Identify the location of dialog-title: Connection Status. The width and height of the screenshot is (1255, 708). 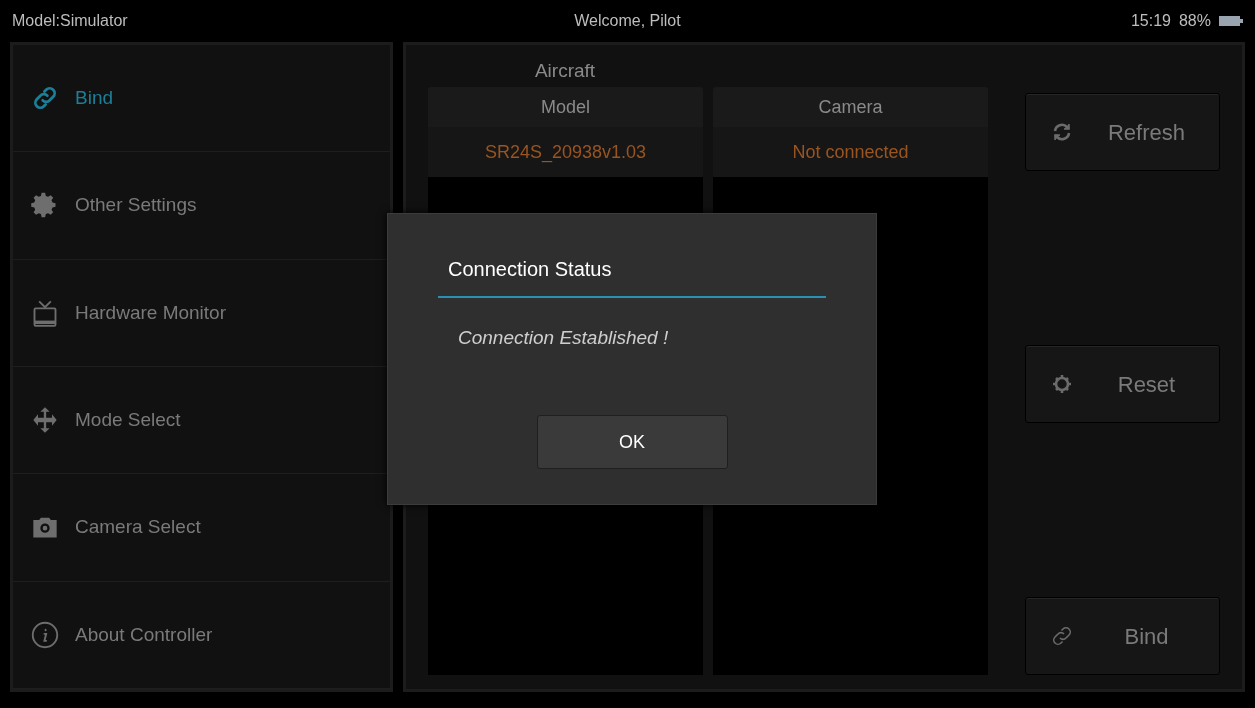
(632, 256).